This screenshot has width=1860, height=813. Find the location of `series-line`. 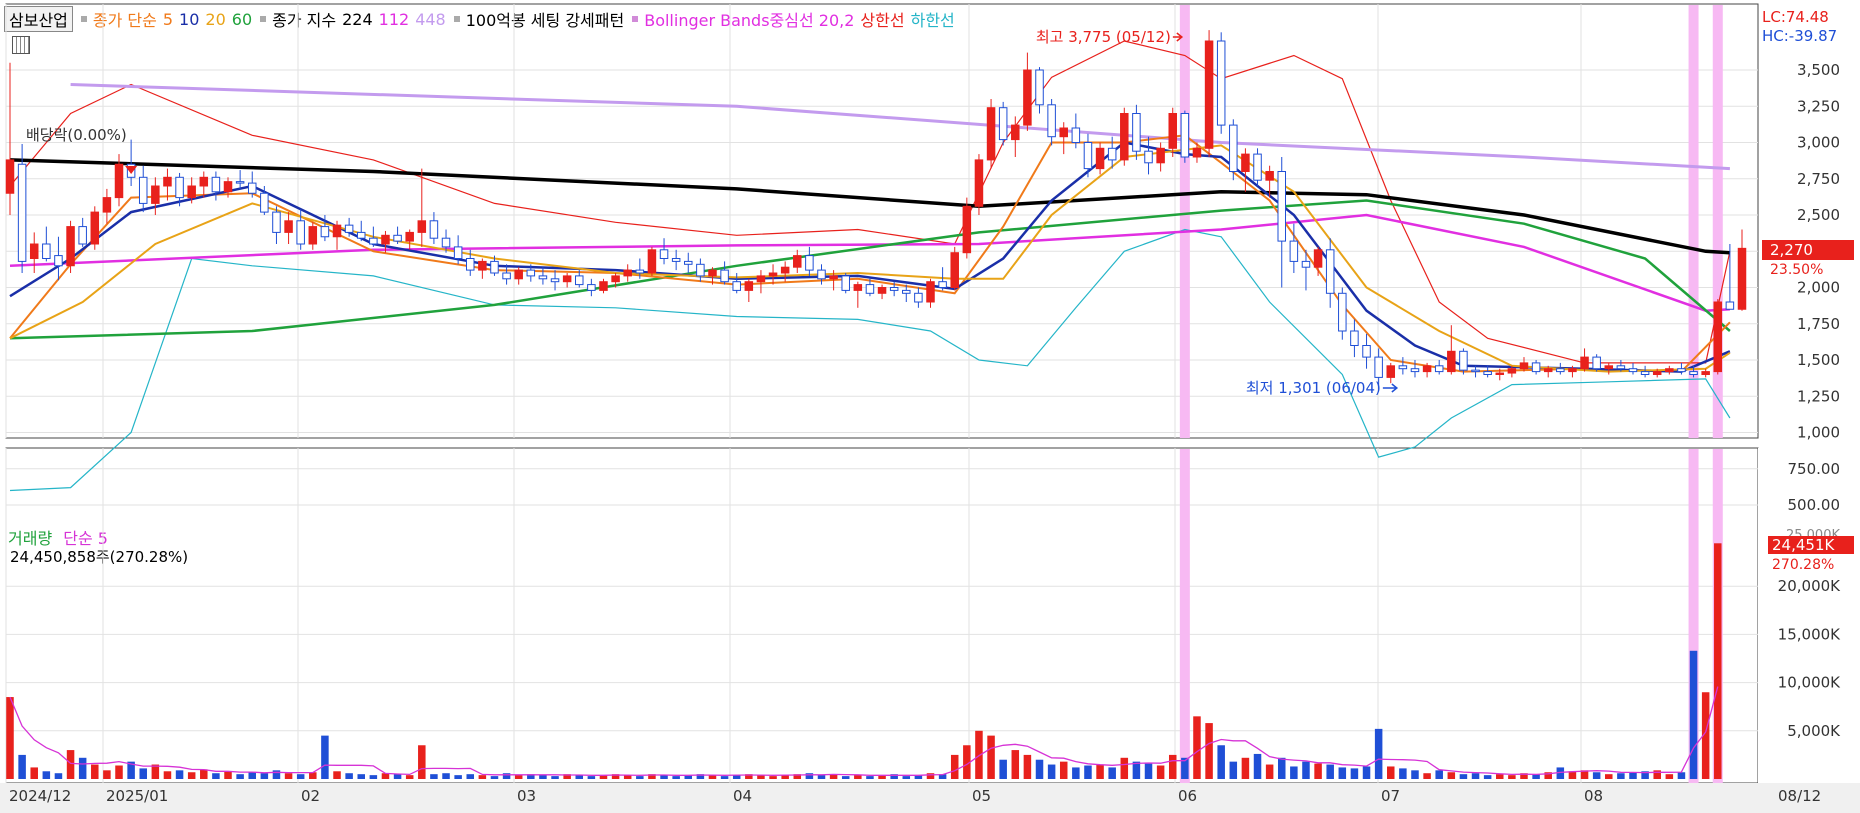

series-line is located at coordinates (900, 127).